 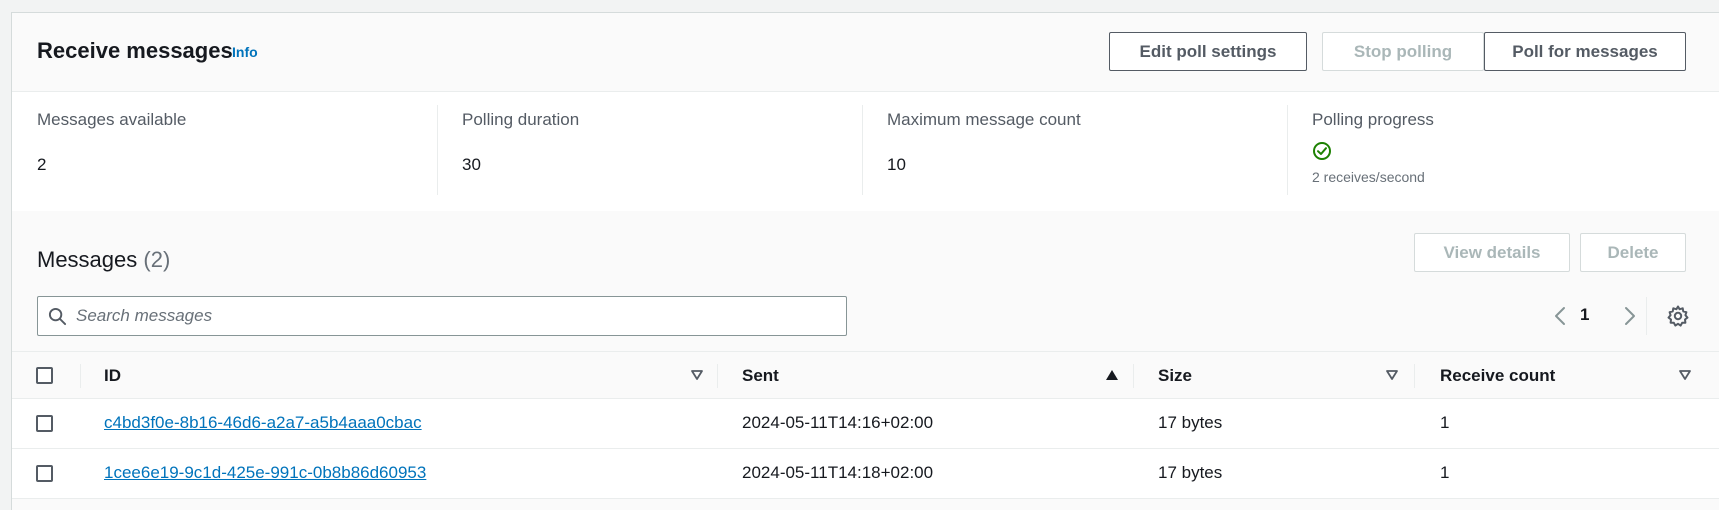 I want to click on stat-label: Messages available, so click(x=112, y=119).